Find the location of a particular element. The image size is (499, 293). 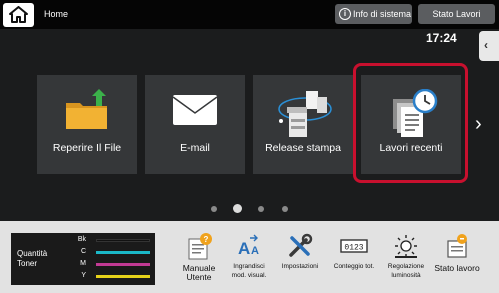

home-button is located at coordinates (18, 15).